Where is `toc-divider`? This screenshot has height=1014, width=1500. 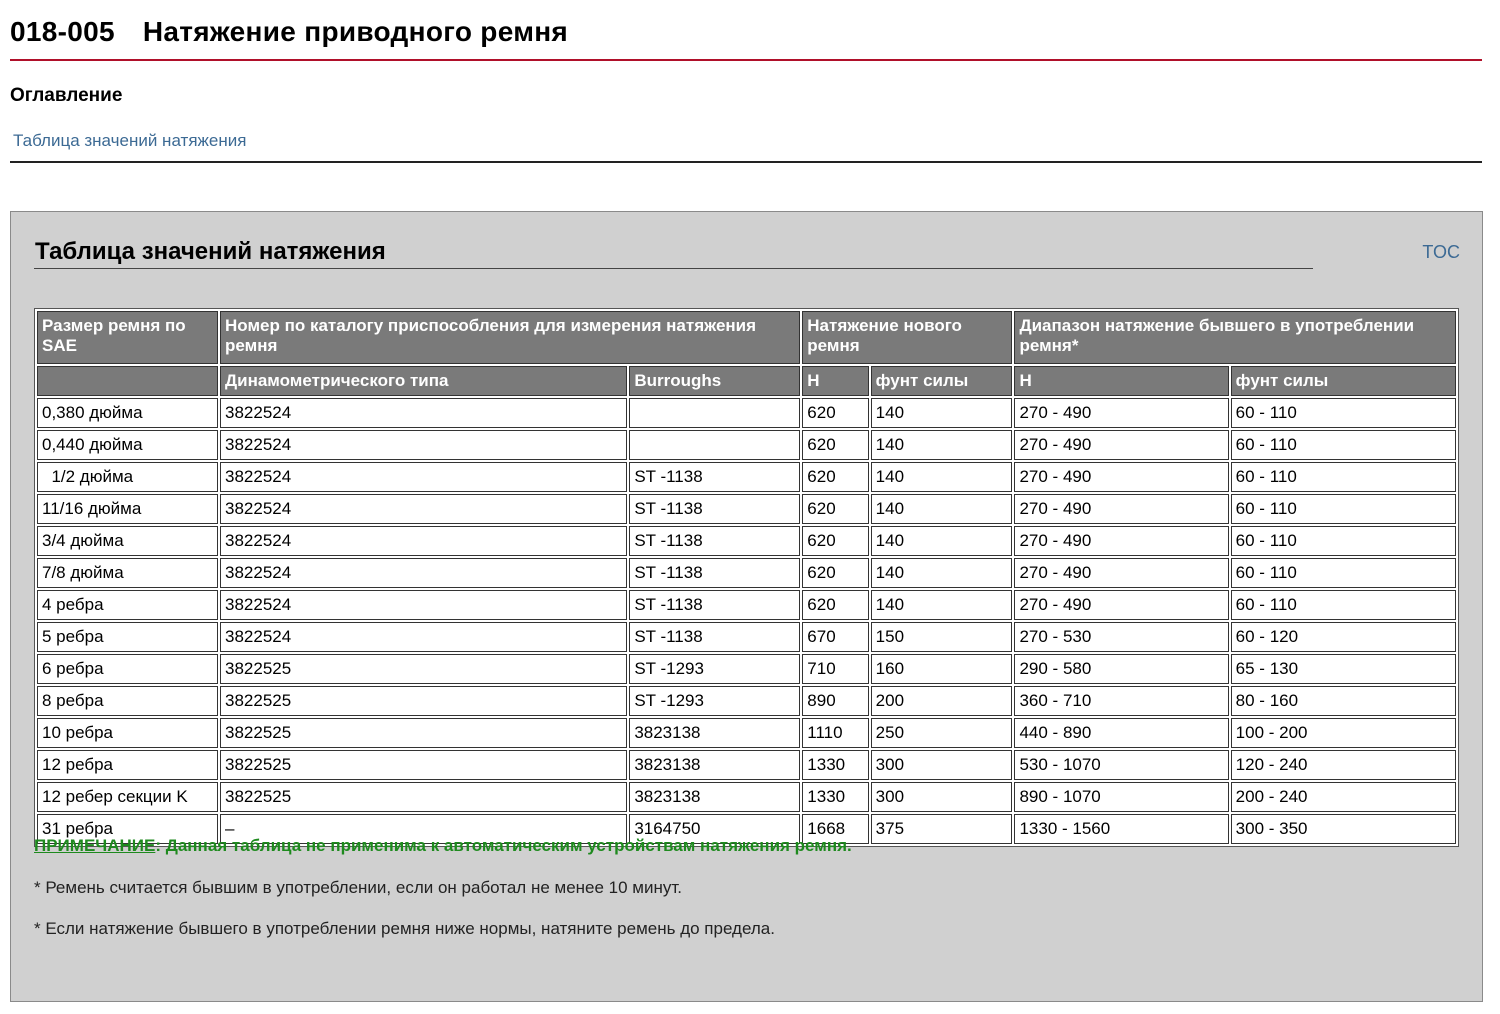
toc-divider is located at coordinates (746, 162).